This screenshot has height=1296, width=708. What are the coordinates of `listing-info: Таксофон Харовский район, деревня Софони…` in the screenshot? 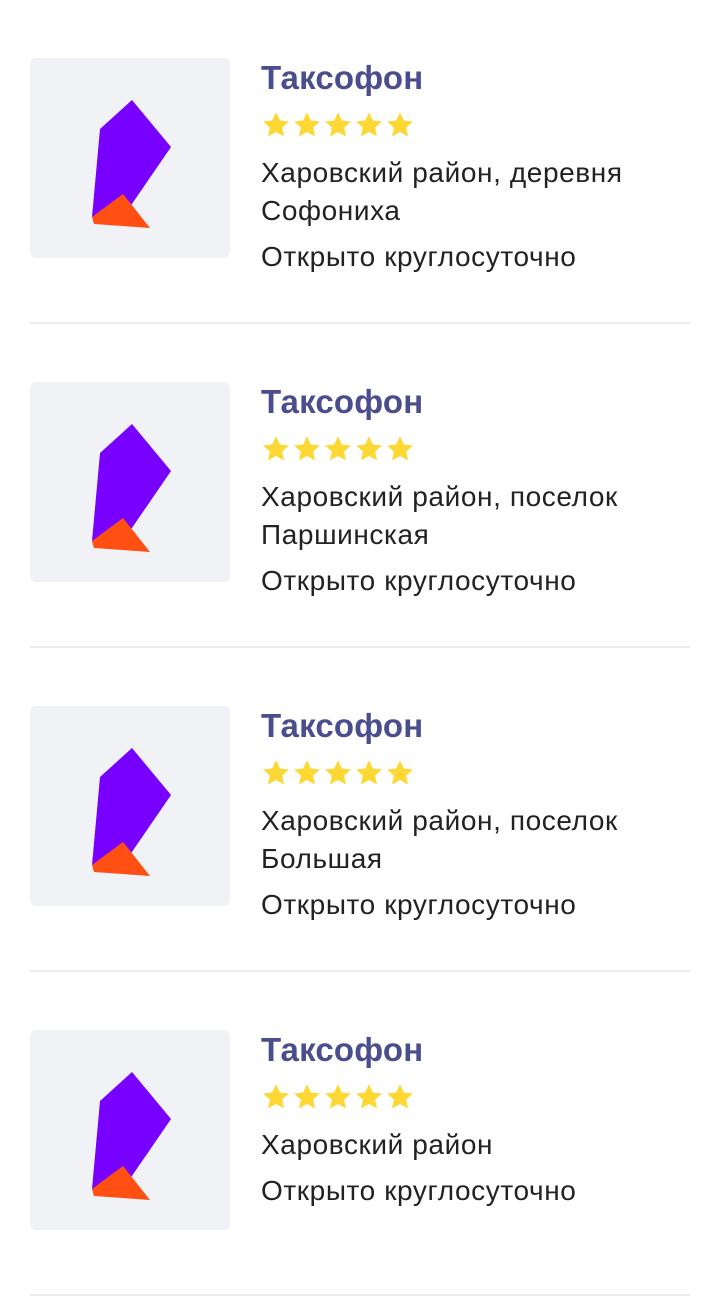 It's located at (476, 167).